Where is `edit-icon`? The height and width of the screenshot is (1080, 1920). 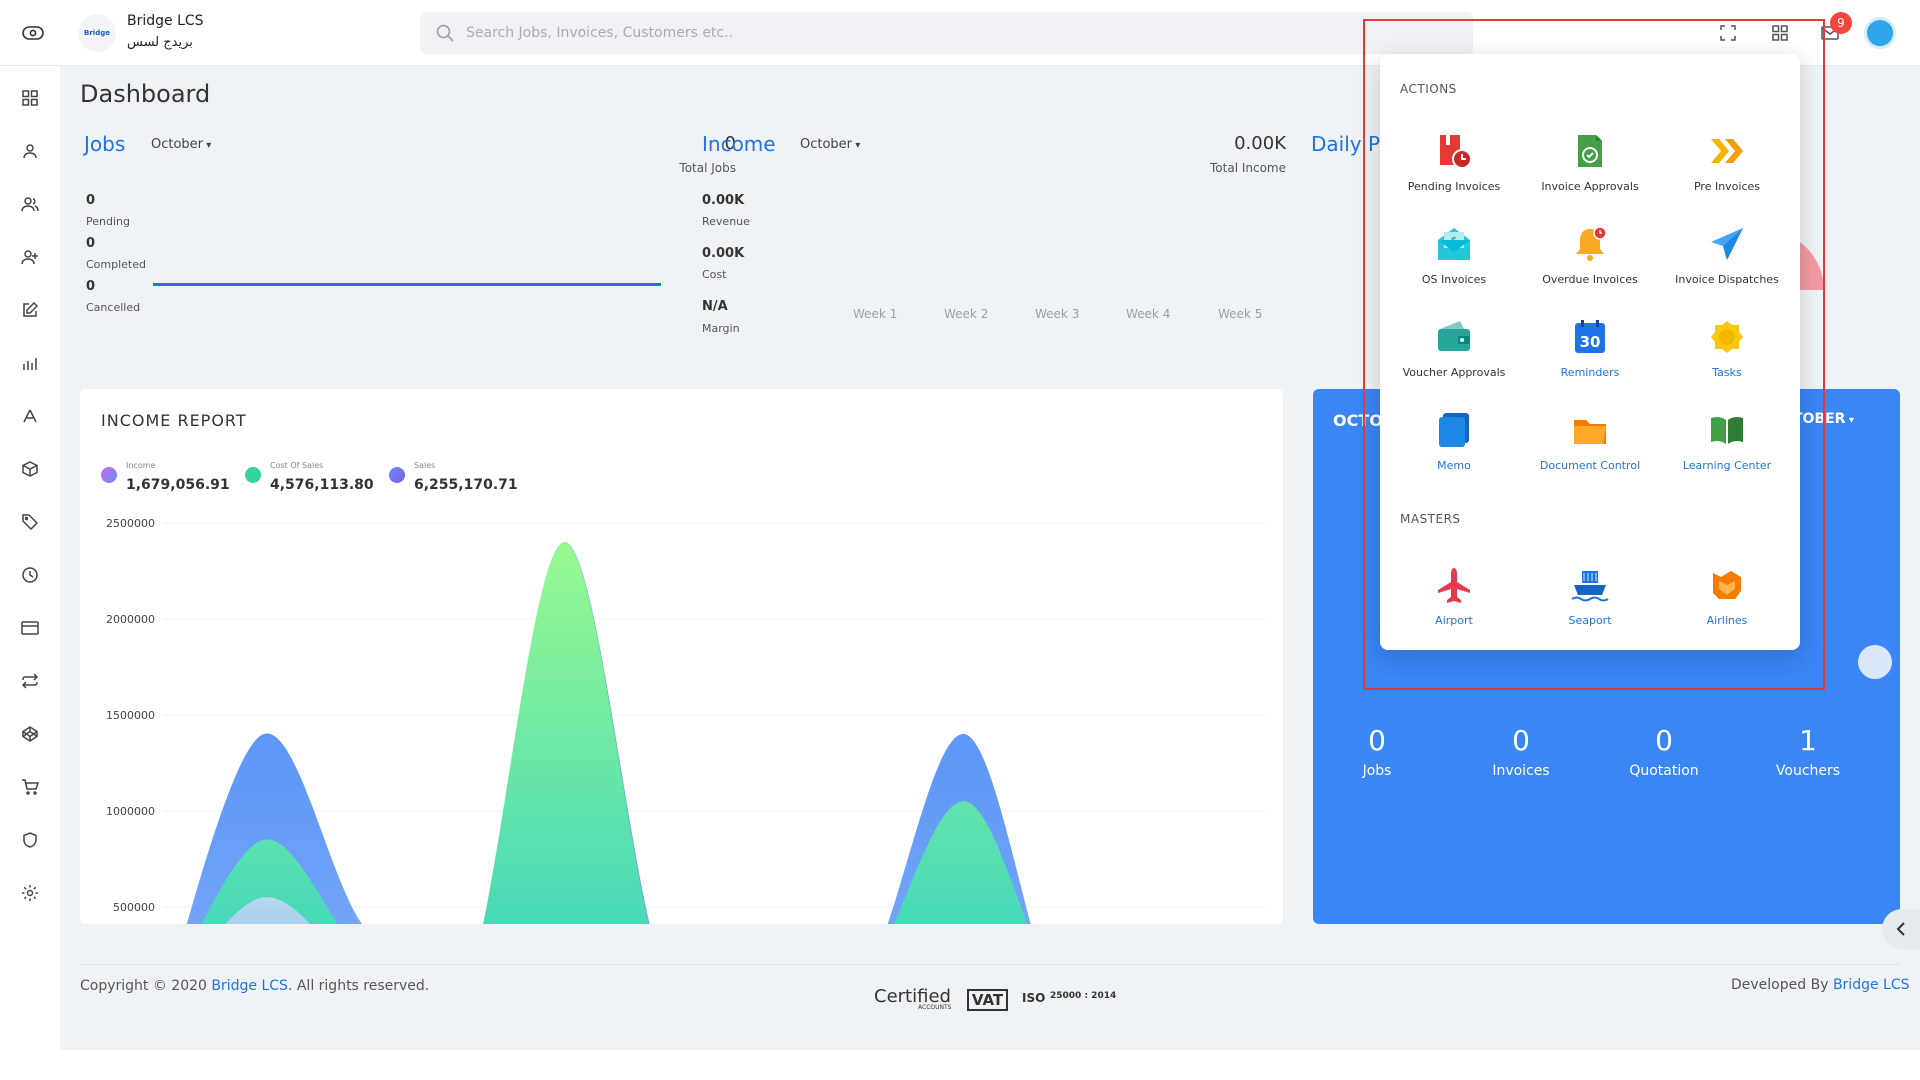
edit-icon is located at coordinates (30, 310).